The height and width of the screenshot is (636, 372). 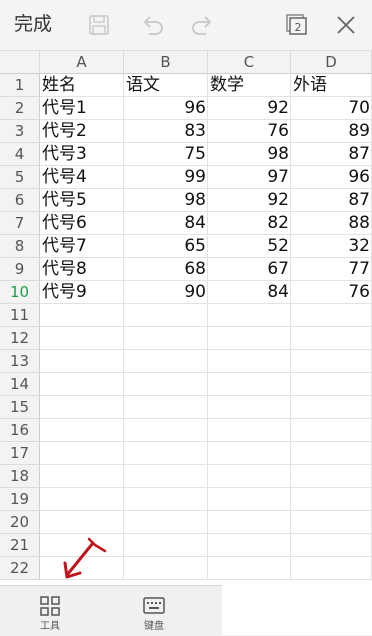 What do you see at coordinates (82, 200) in the screenshot?
I see `cell-a6: 代号5` at bounding box center [82, 200].